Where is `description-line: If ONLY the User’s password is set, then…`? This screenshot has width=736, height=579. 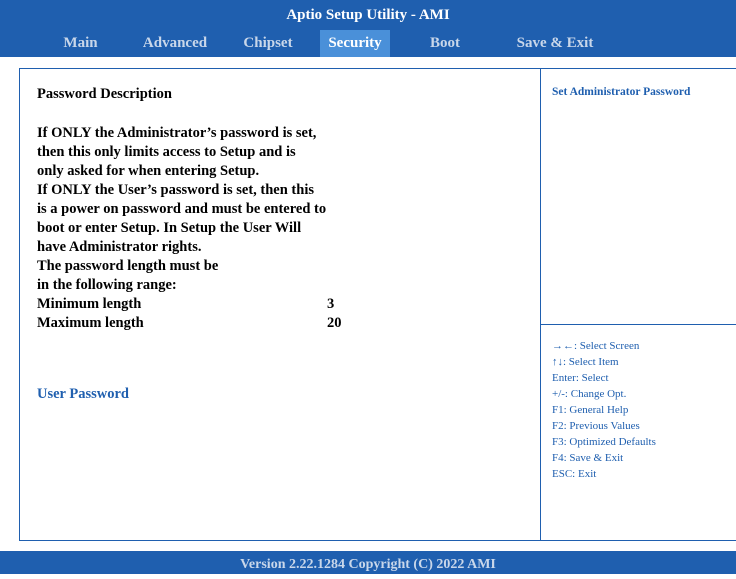
description-line: If ONLY the User’s password is set, then… is located at coordinates (175, 190).